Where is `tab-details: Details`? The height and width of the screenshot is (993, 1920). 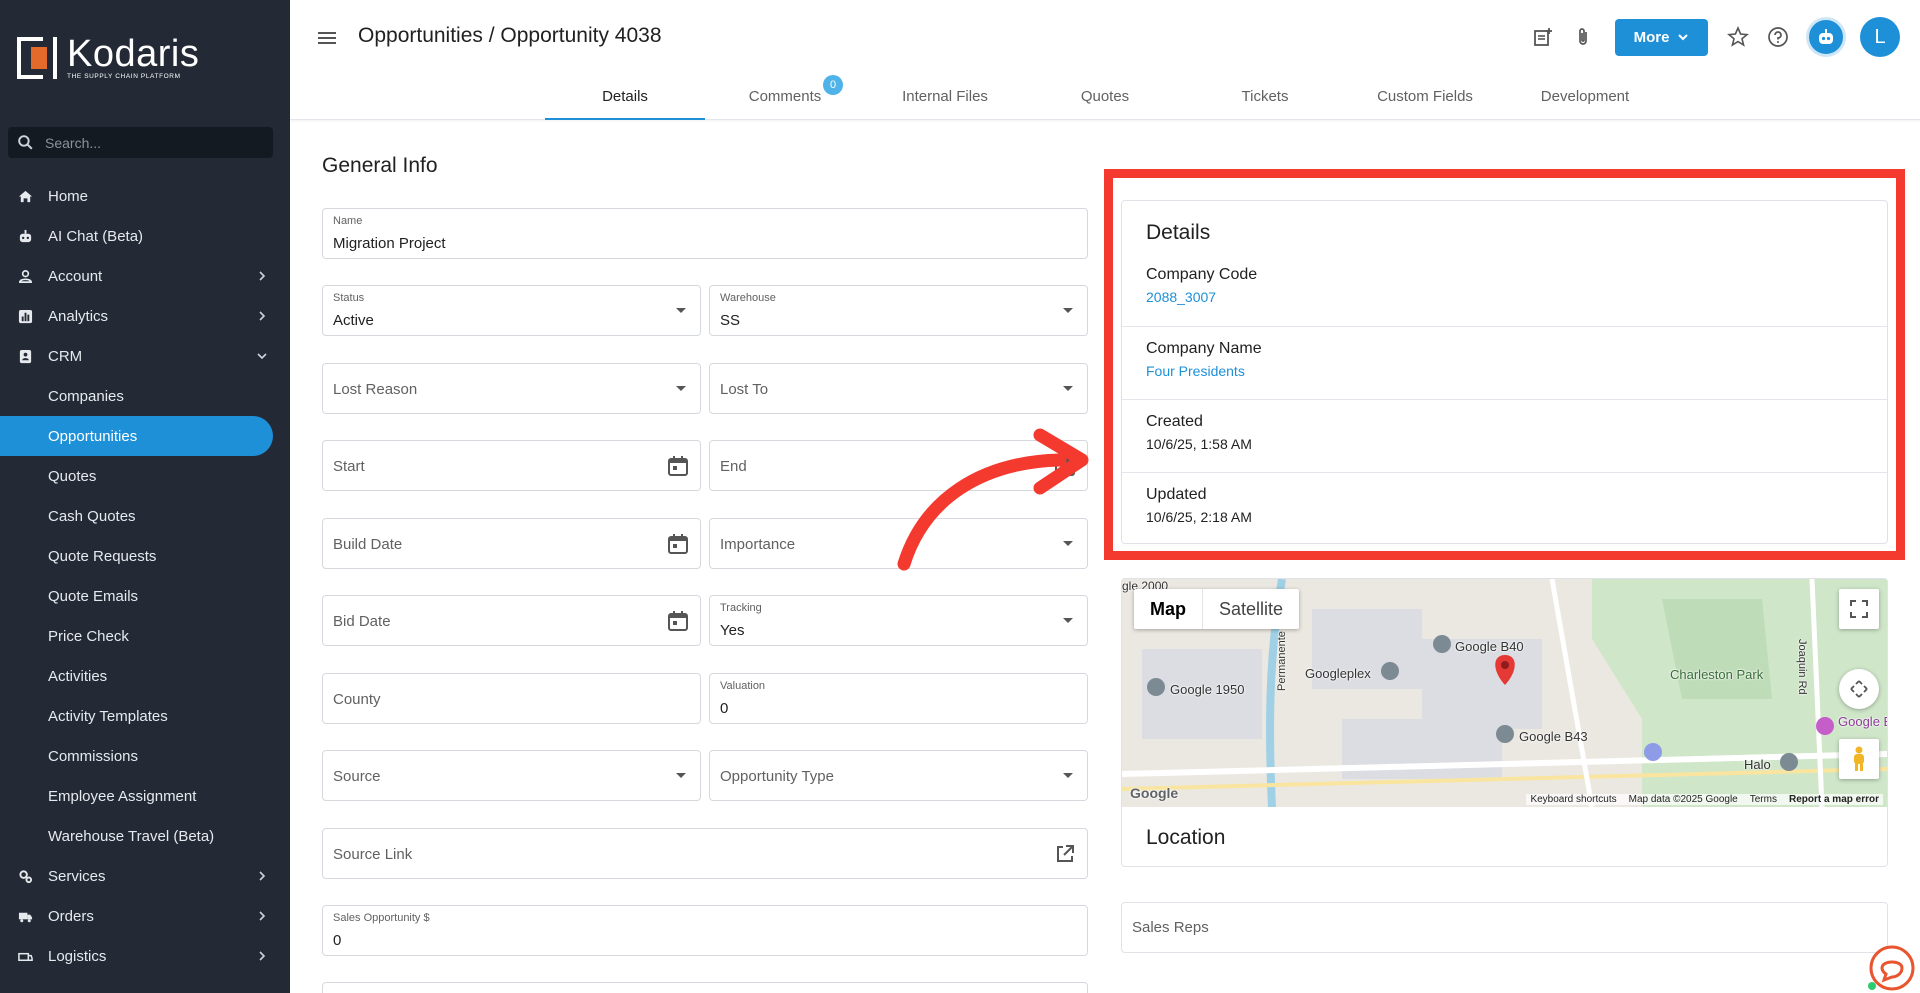
tab-details: Details is located at coordinates (625, 95).